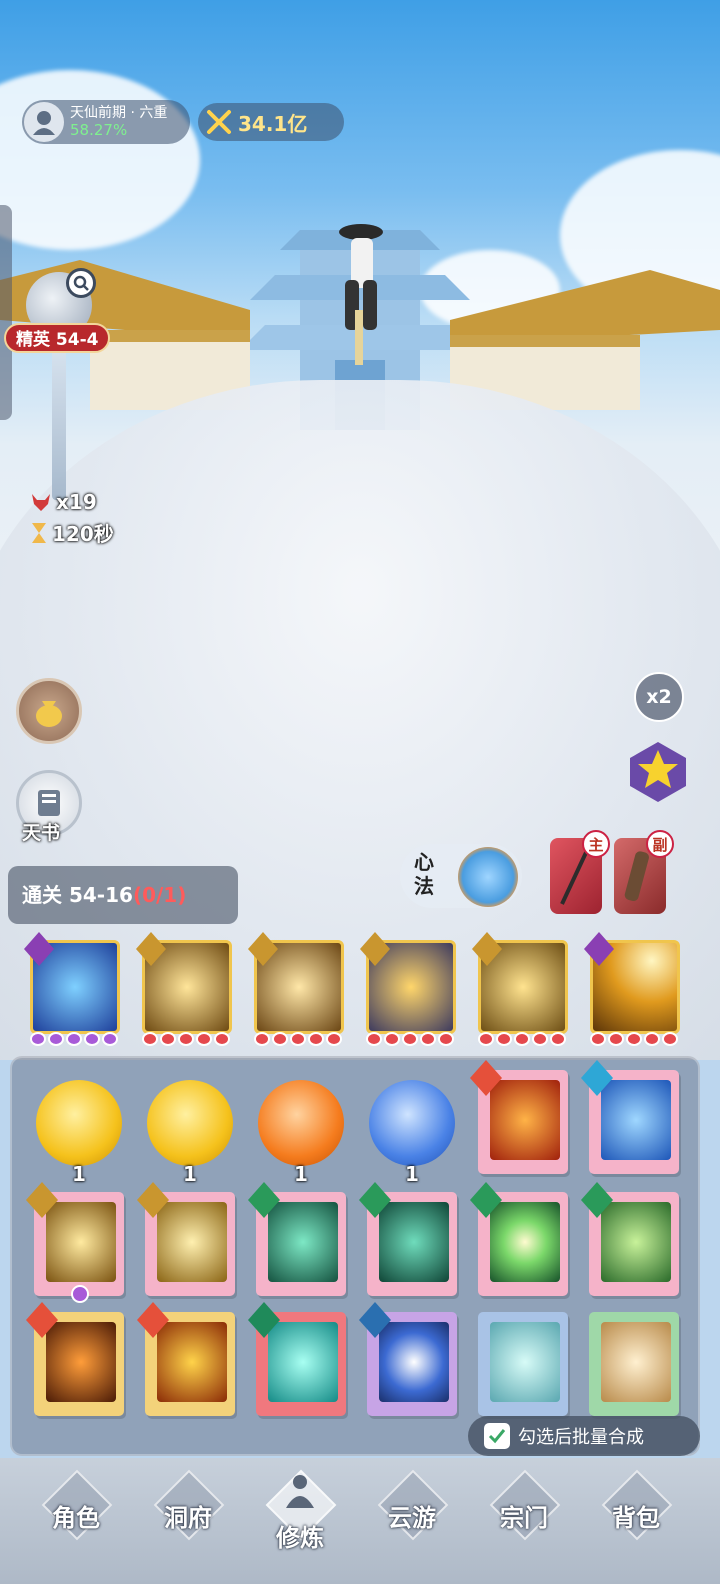 The height and width of the screenshot is (1584, 720). I want to click on sub-weapon-badge: 副, so click(660, 844).